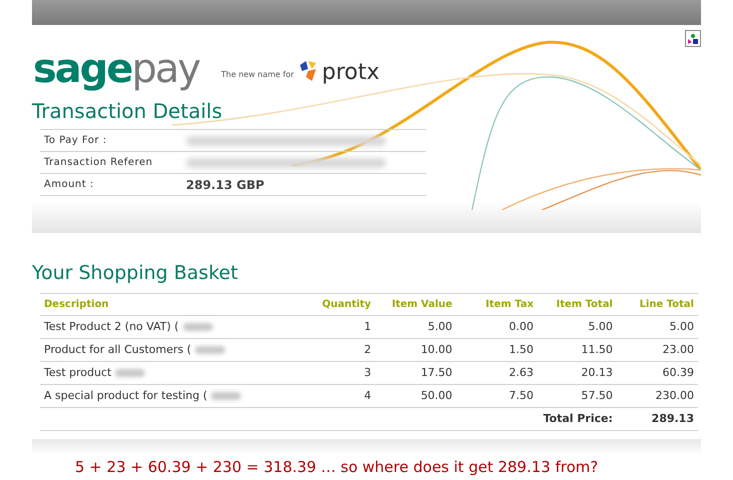 Image resolution: width=733 pixels, height=480 pixels. I want to click on column-header: Item Tax, so click(497, 305).